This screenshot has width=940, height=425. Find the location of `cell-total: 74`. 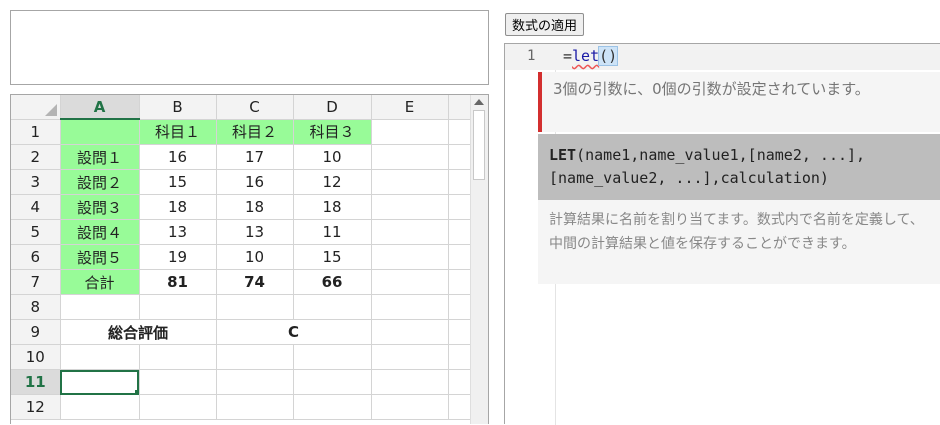

cell-total: 74 is located at coordinates (255, 282).